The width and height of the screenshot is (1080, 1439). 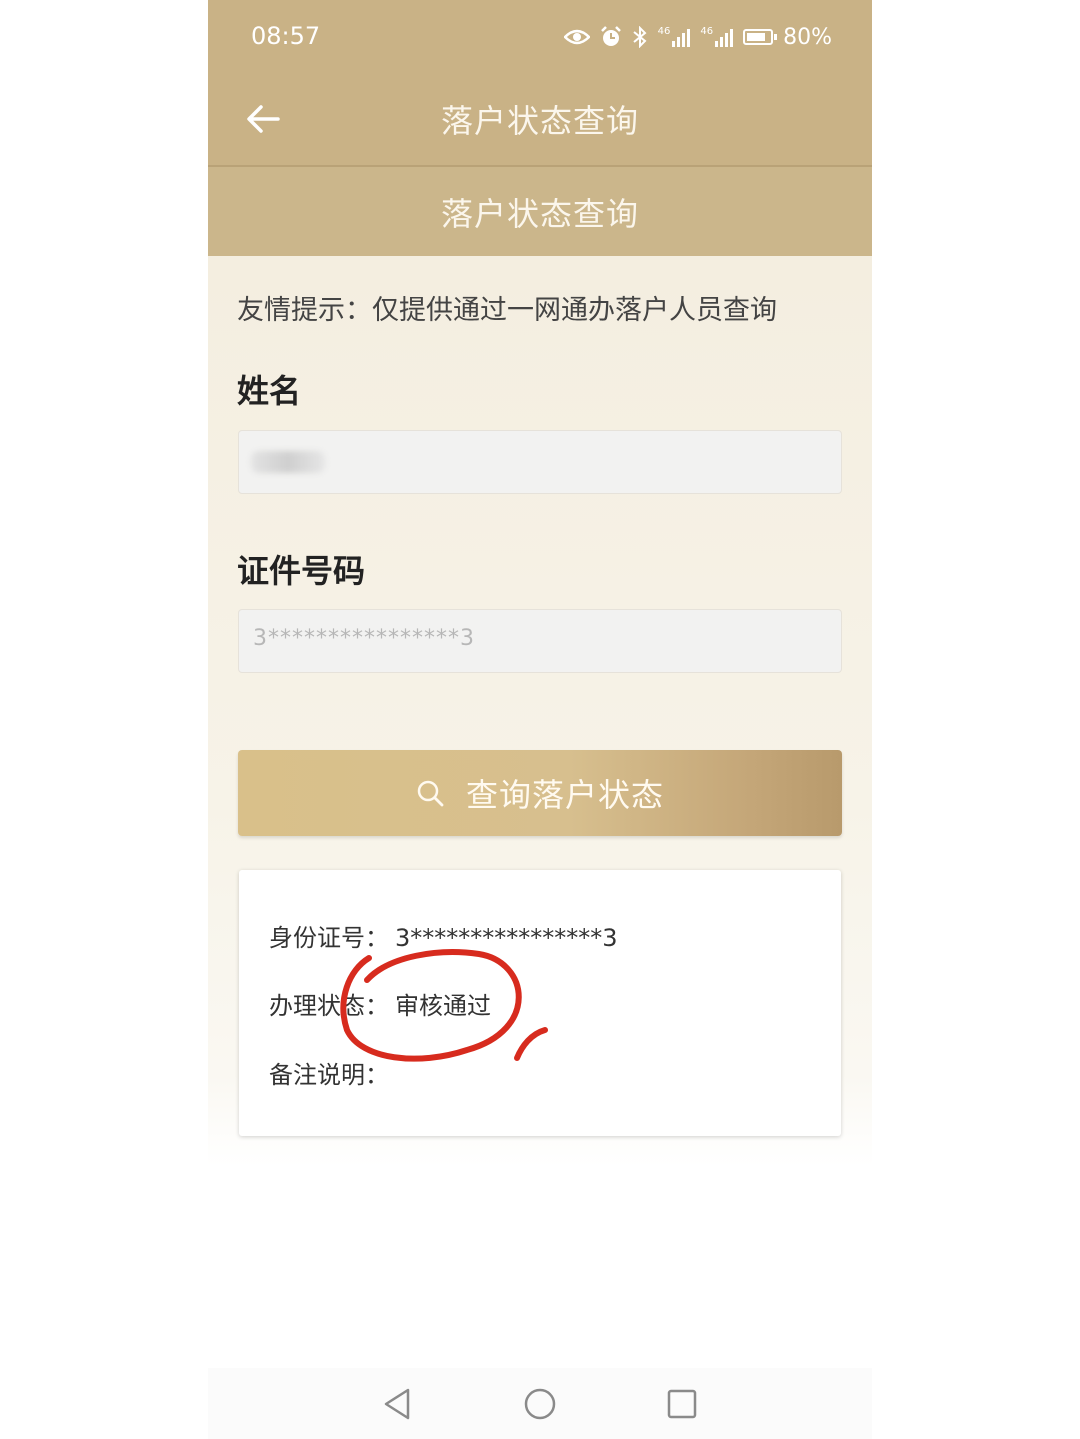 I want to click on id-number-input: 3****************3, so click(x=540, y=641).